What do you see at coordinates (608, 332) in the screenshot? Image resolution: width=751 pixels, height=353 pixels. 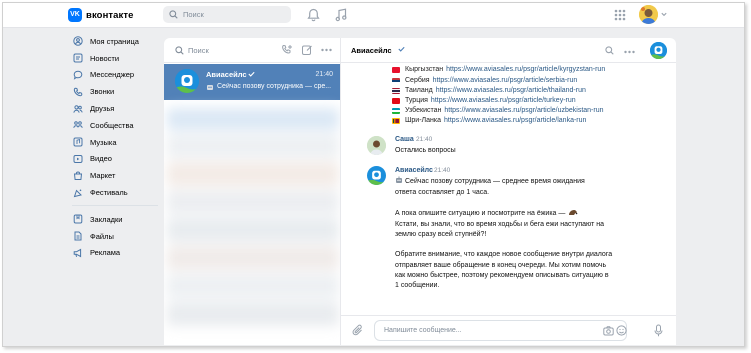 I see `camera-icon` at bounding box center [608, 332].